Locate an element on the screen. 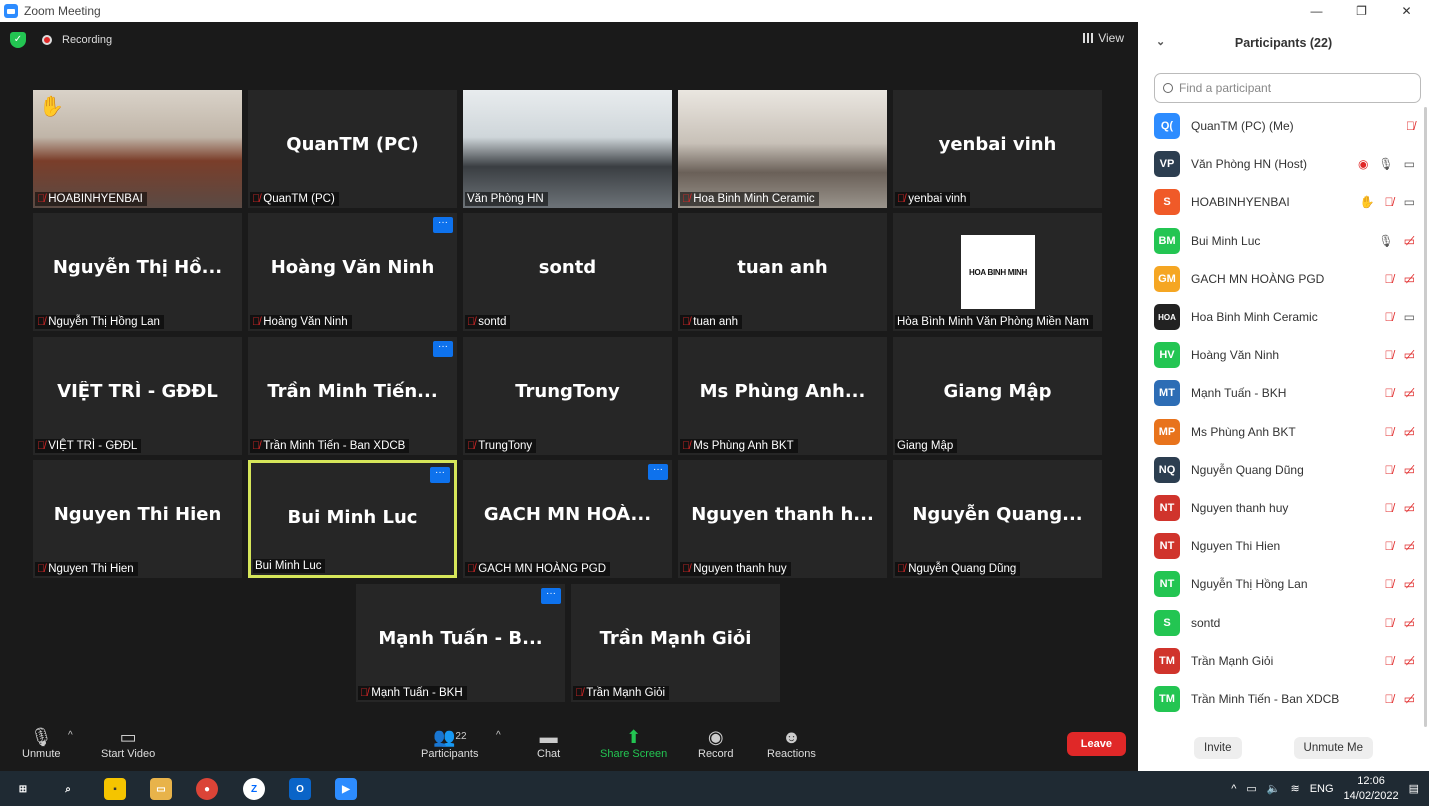 This screenshot has width=1429, height=806. video-tile: Mạnh Tuấn - B... ··· 🎙̸ Mạnh Tuấn - BKH is located at coordinates (460, 643).